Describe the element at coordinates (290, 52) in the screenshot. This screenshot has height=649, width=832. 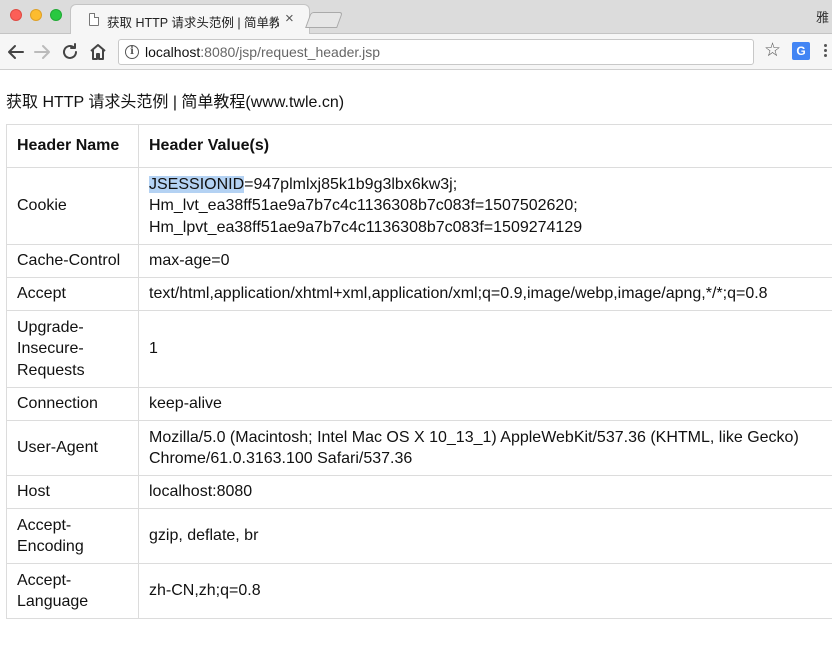
I see `url-path: :8080/jsp/request_header.jsp` at that location.